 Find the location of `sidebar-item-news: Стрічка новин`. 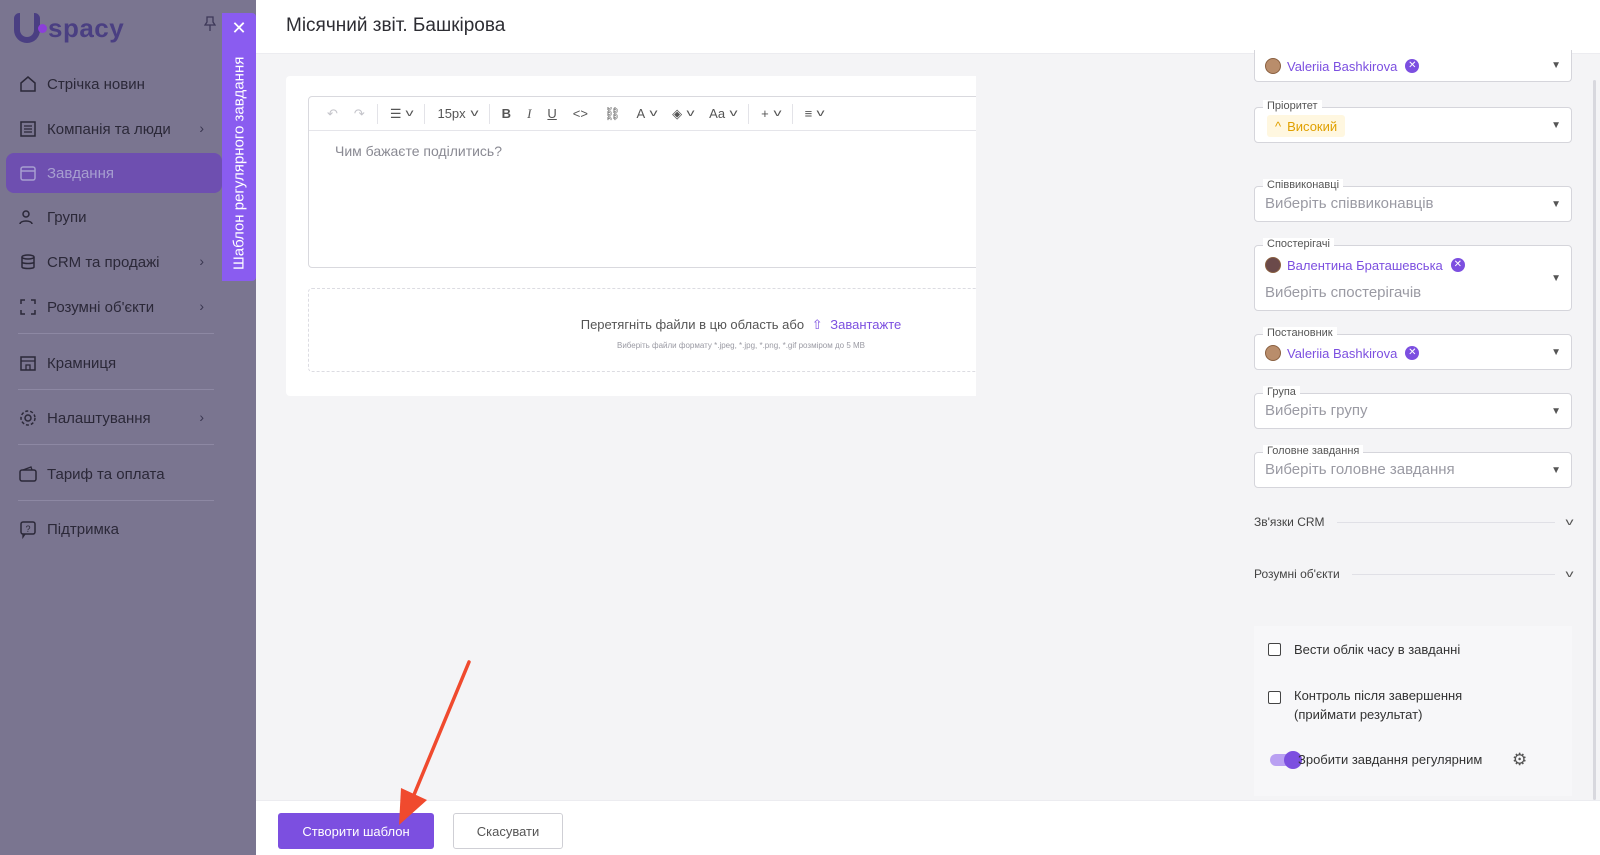

sidebar-item-news: Стрічка новин is located at coordinates (114, 84).